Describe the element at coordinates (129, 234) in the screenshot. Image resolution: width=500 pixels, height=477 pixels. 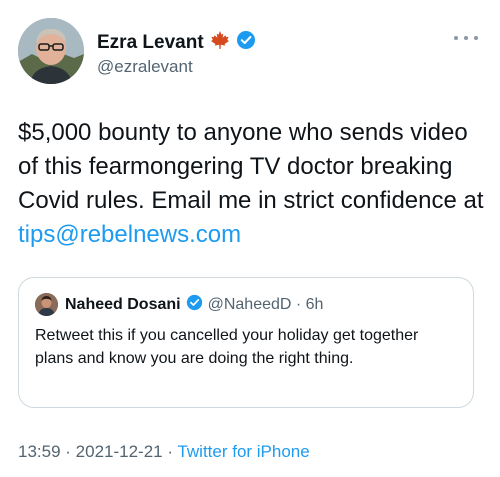
I see `email-link: tips@rebelnews.com` at that location.